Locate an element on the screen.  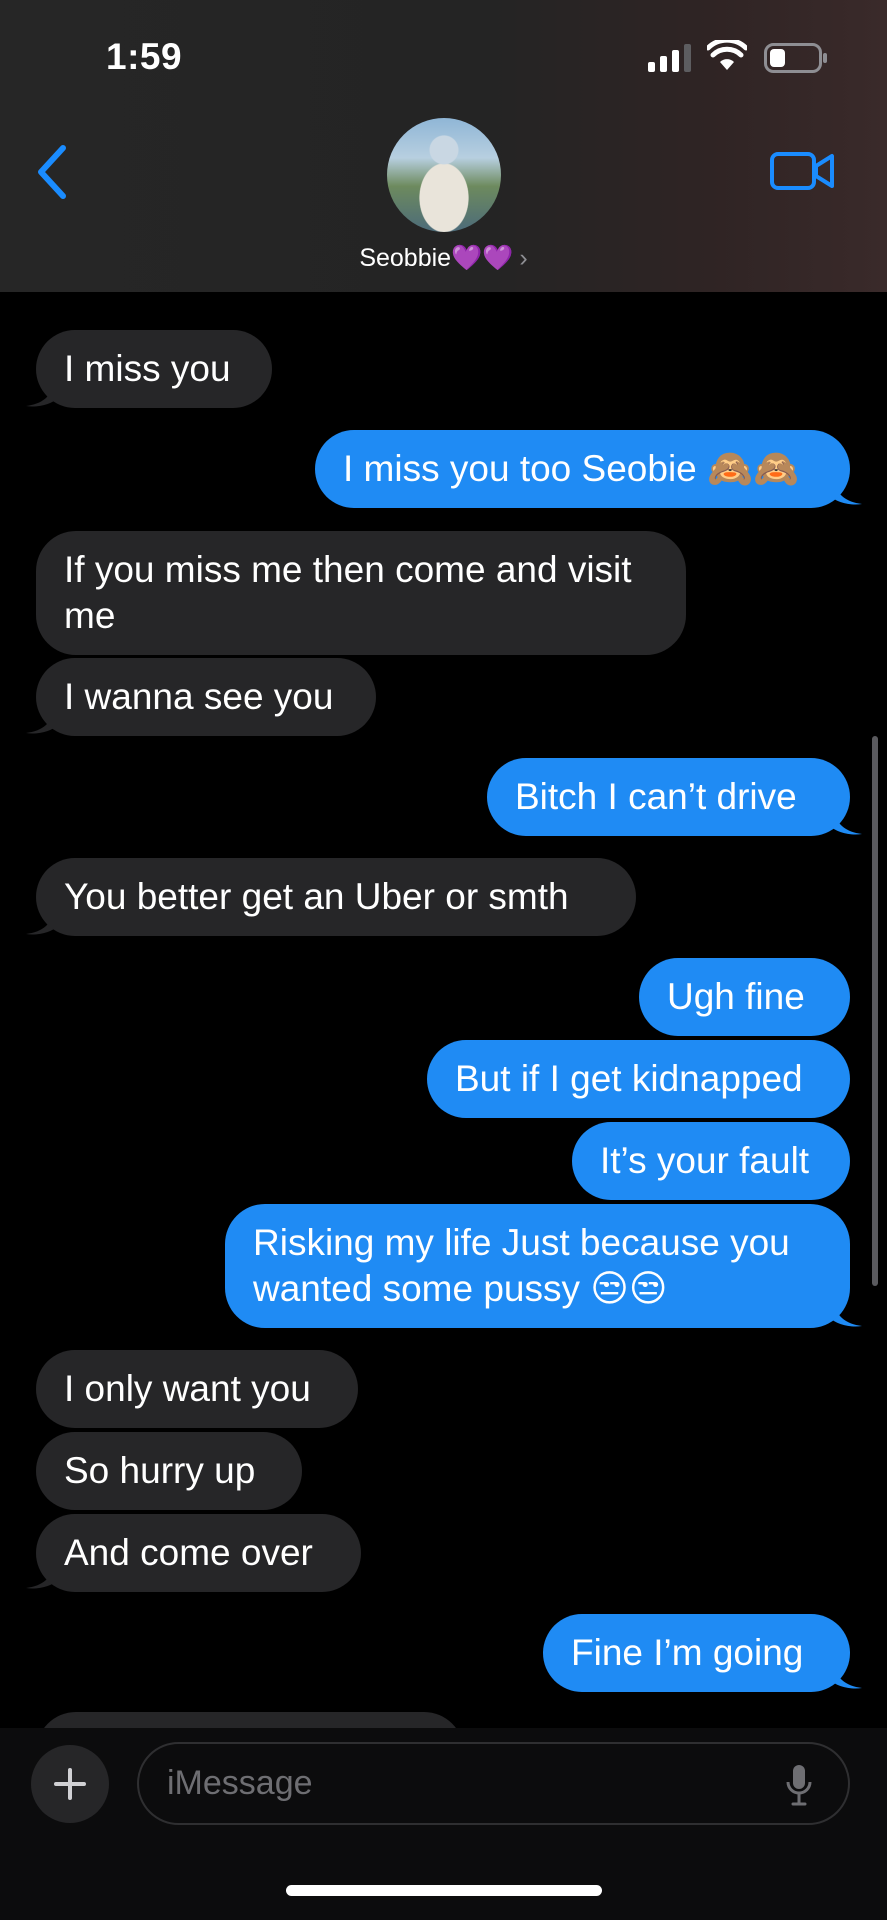
received-message: And come over is located at coordinates (198, 1553).